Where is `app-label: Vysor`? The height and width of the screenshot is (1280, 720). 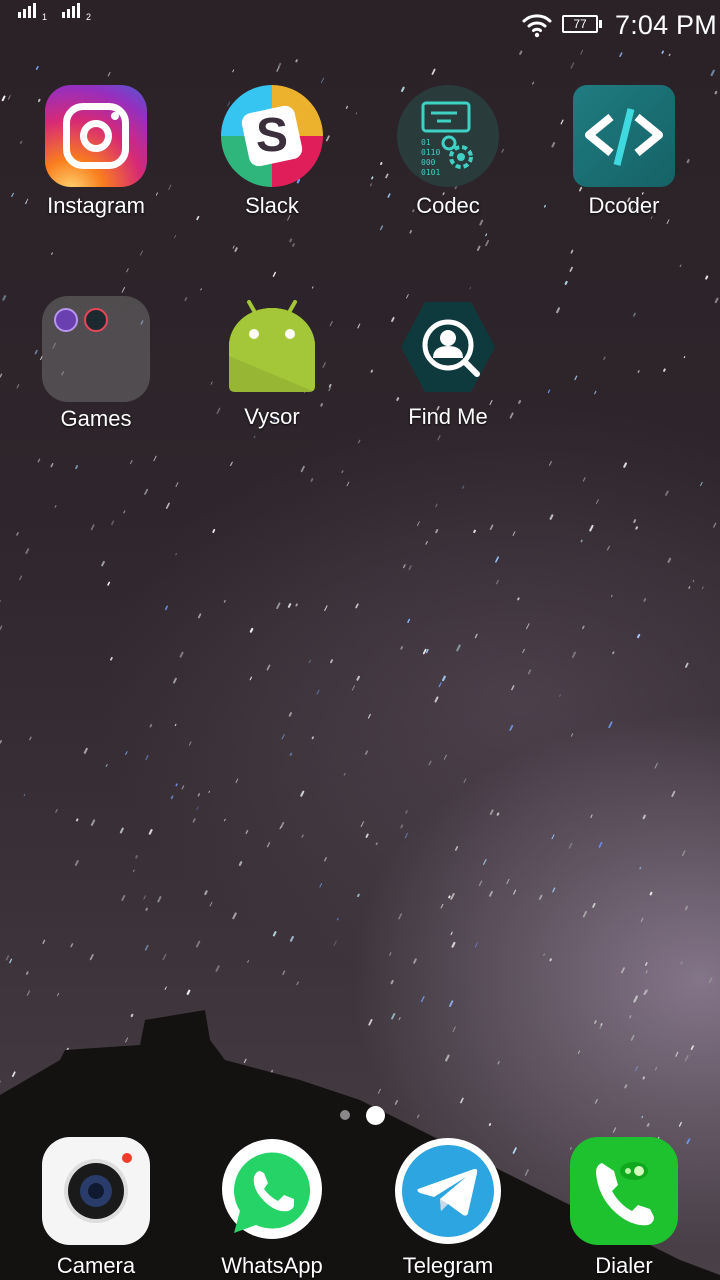 app-label: Vysor is located at coordinates (272, 416).